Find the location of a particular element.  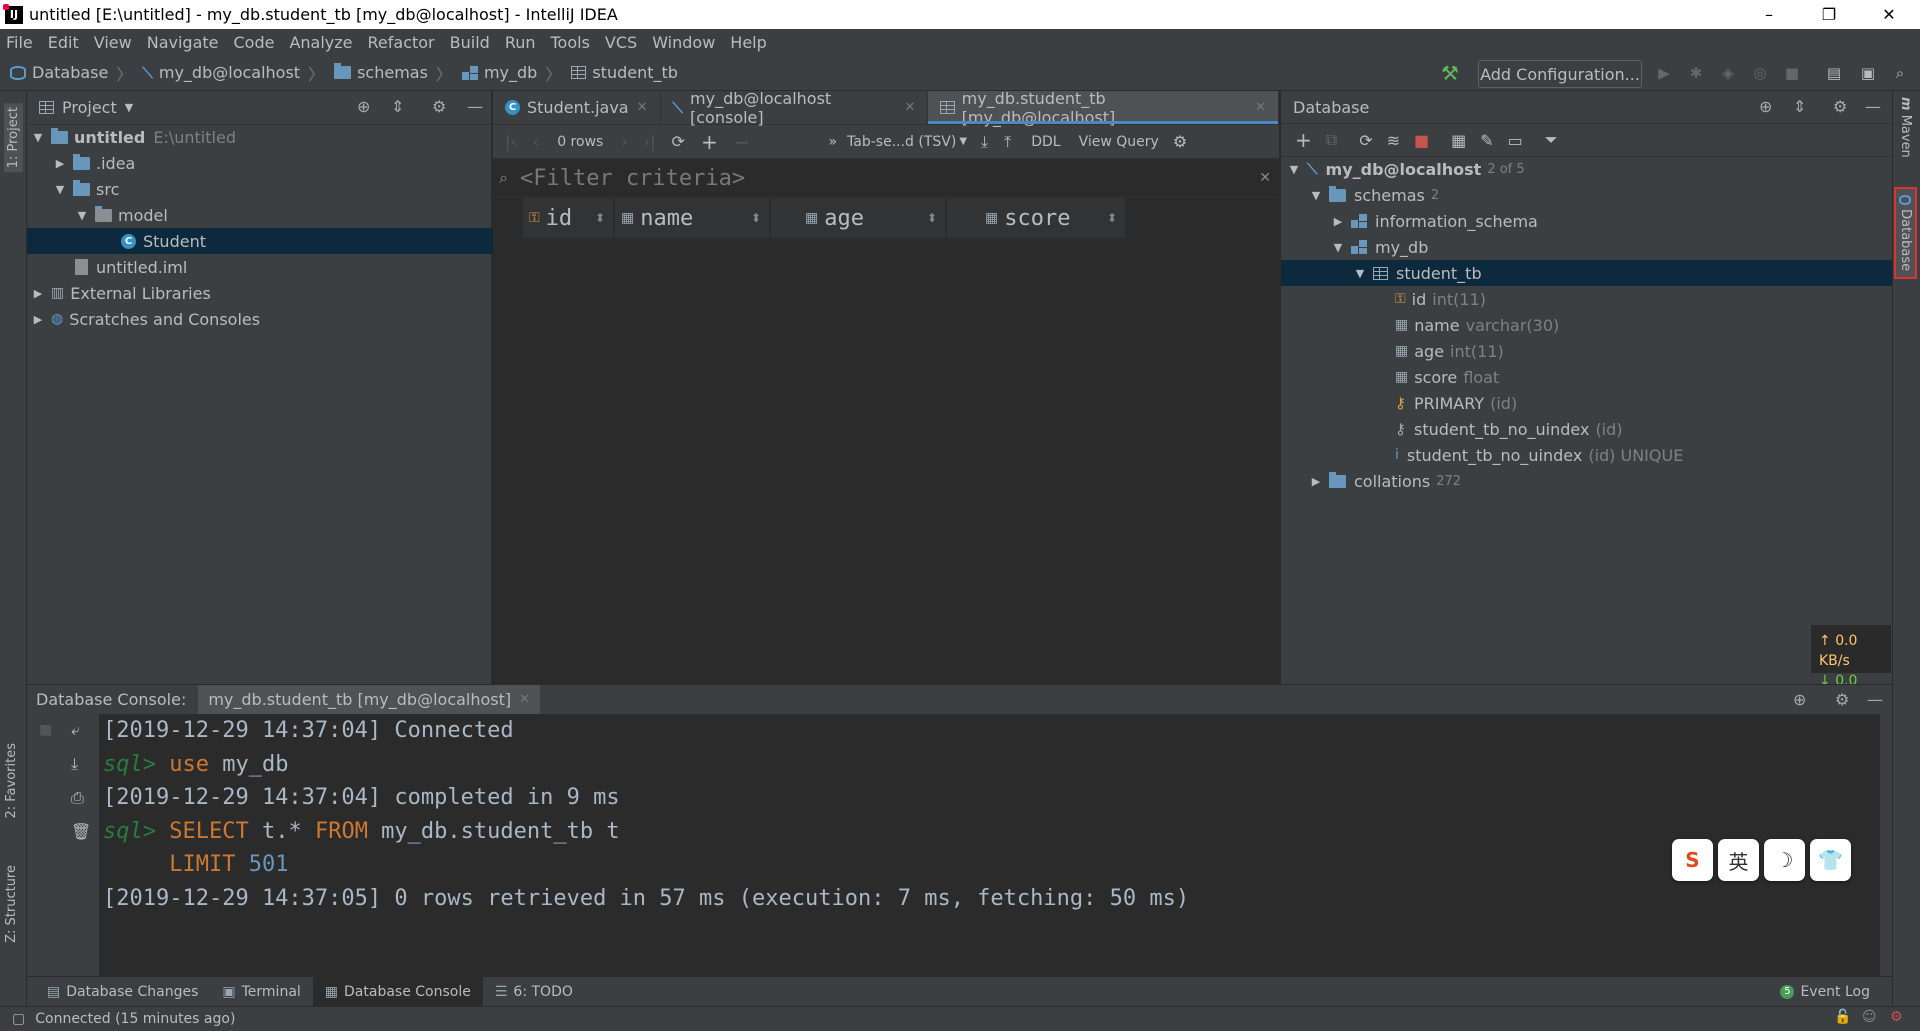

menu-refactor: Refactor is located at coordinates (401, 42).